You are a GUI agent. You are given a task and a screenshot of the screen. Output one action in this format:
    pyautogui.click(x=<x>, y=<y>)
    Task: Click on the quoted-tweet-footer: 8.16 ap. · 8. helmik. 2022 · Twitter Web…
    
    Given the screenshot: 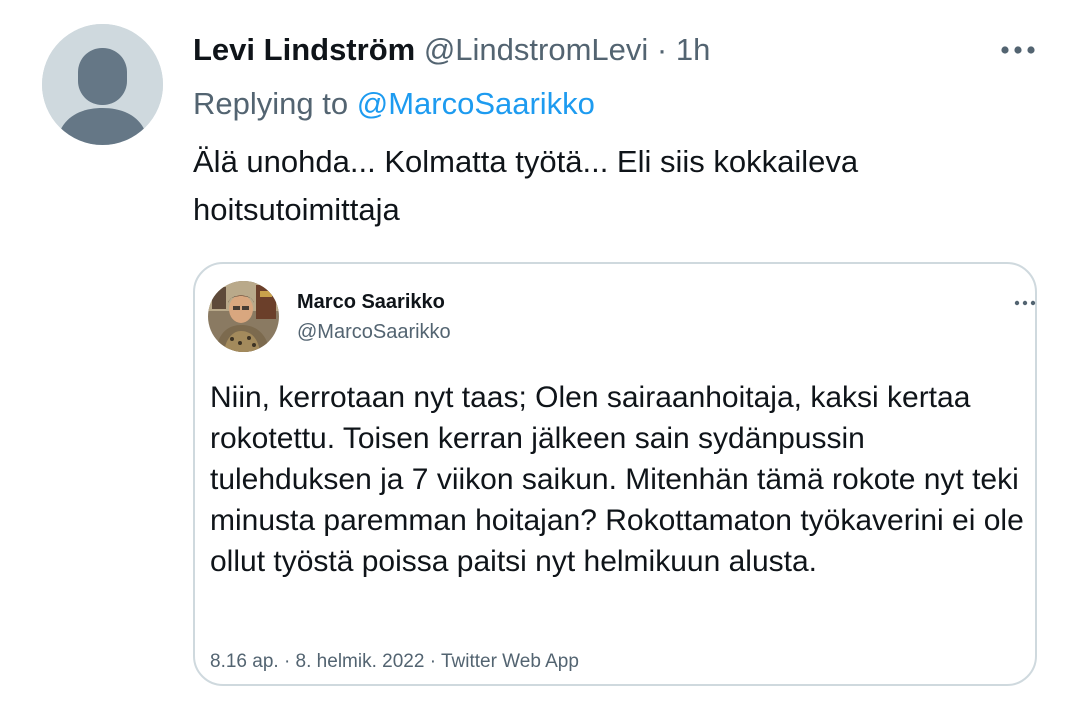 What is the action you would take?
    pyautogui.click(x=394, y=662)
    